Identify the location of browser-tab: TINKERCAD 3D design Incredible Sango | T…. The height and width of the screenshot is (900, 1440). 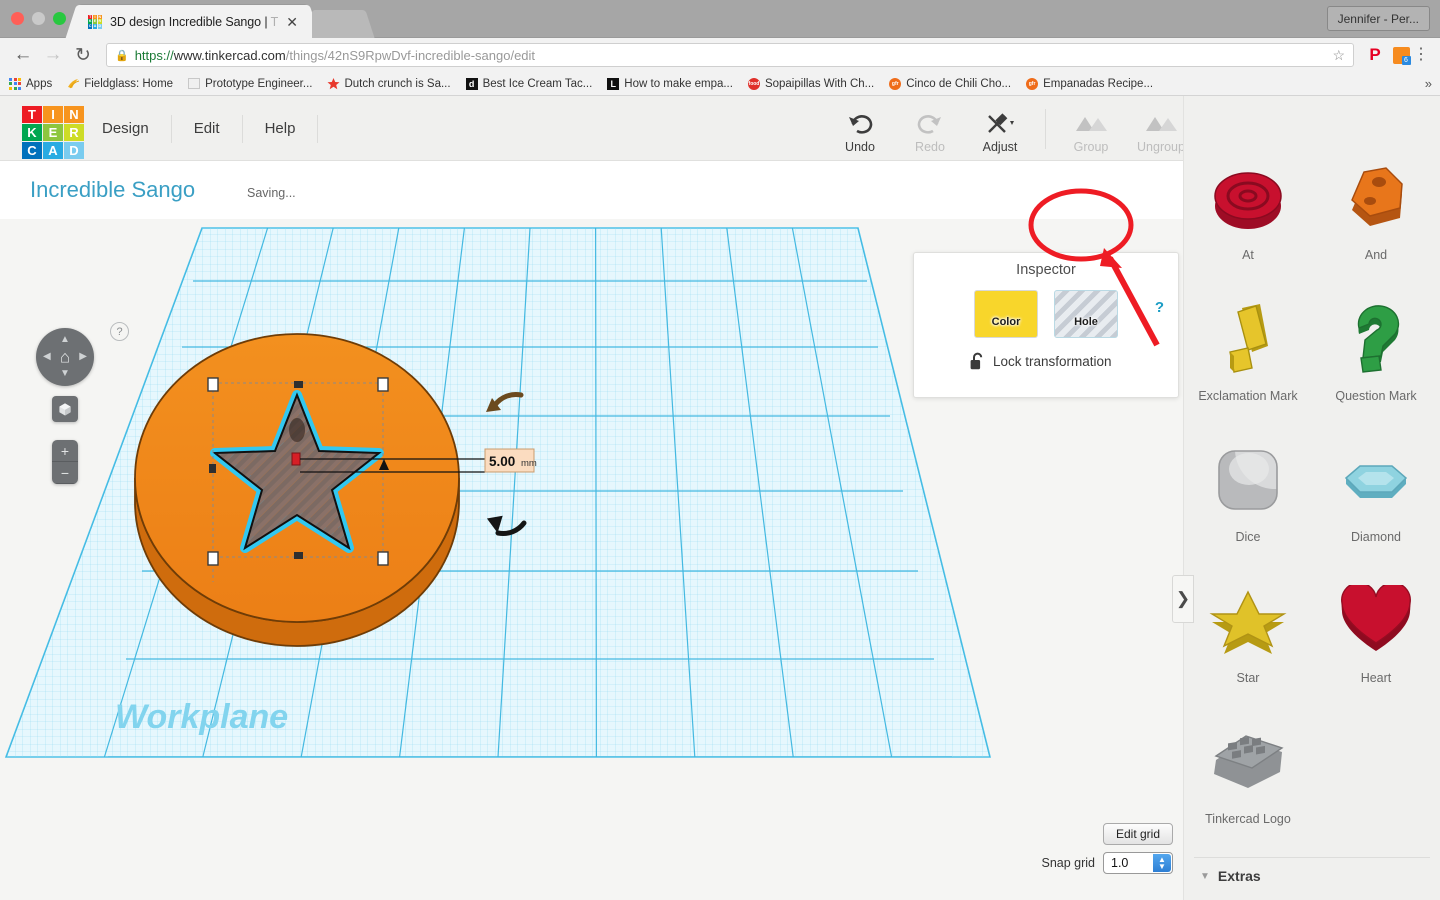
(193, 21).